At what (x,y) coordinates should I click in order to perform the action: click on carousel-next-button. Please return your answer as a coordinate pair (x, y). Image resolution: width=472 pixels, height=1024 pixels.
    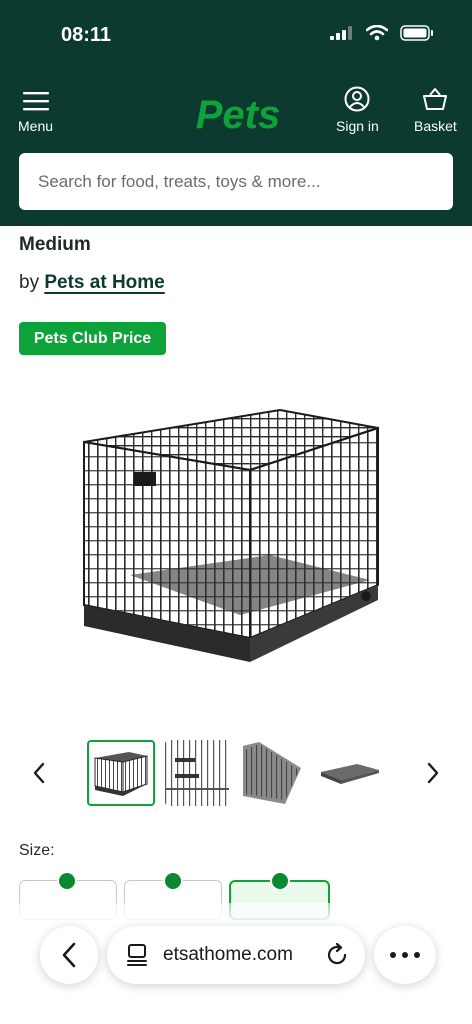
    Looking at the image, I should click on (433, 773).